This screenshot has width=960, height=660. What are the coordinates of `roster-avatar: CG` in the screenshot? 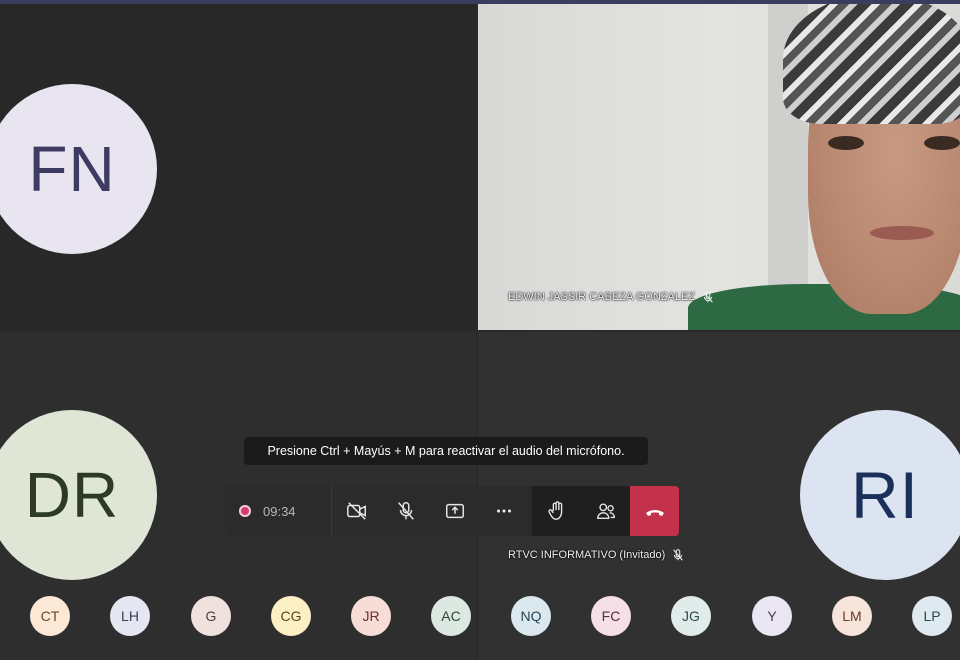 It's located at (291, 616).